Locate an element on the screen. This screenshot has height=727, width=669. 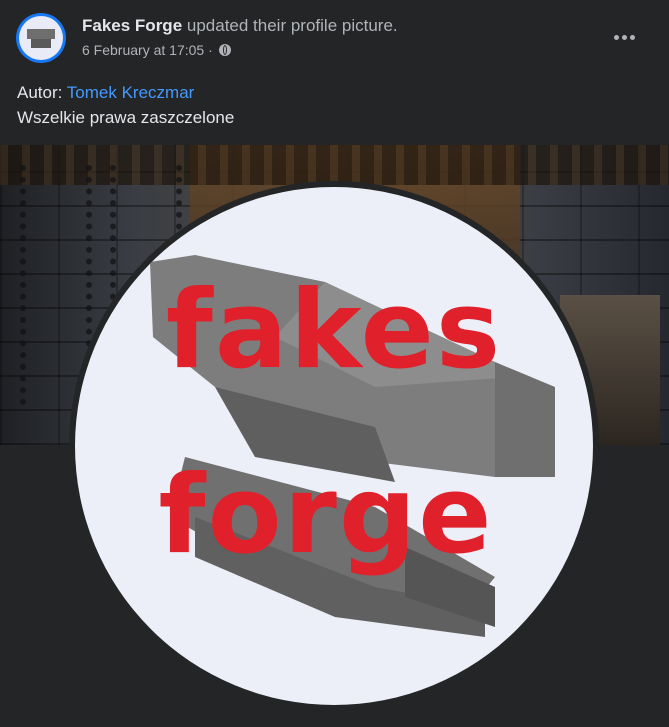
cover-ceiling is located at coordinates (334, 165).